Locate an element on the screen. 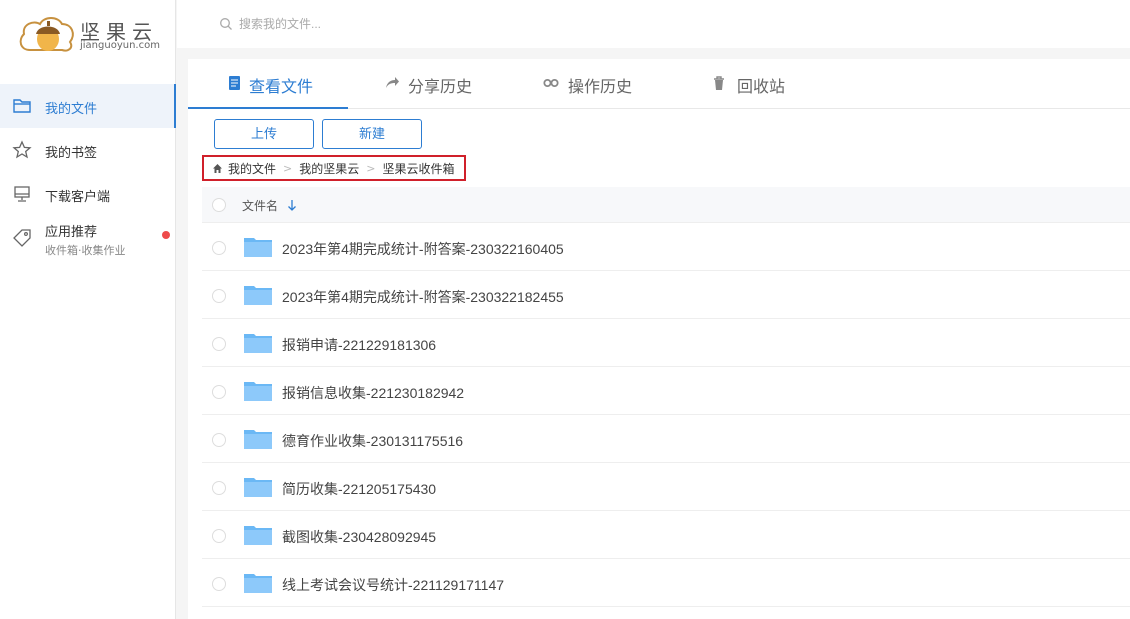 The image size is (1130, 619). file-row: 德育作业收集-230131175516 is located at coordinates (666, 439).